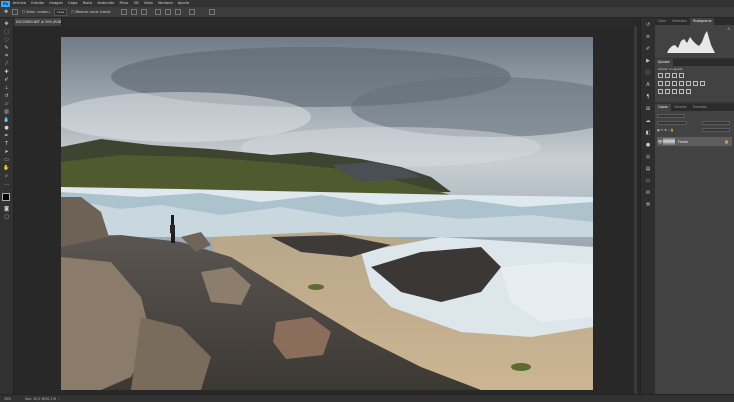 The image size is (734, 402). I want to click on healing-tool-icon: ✚, so click(6, 72).